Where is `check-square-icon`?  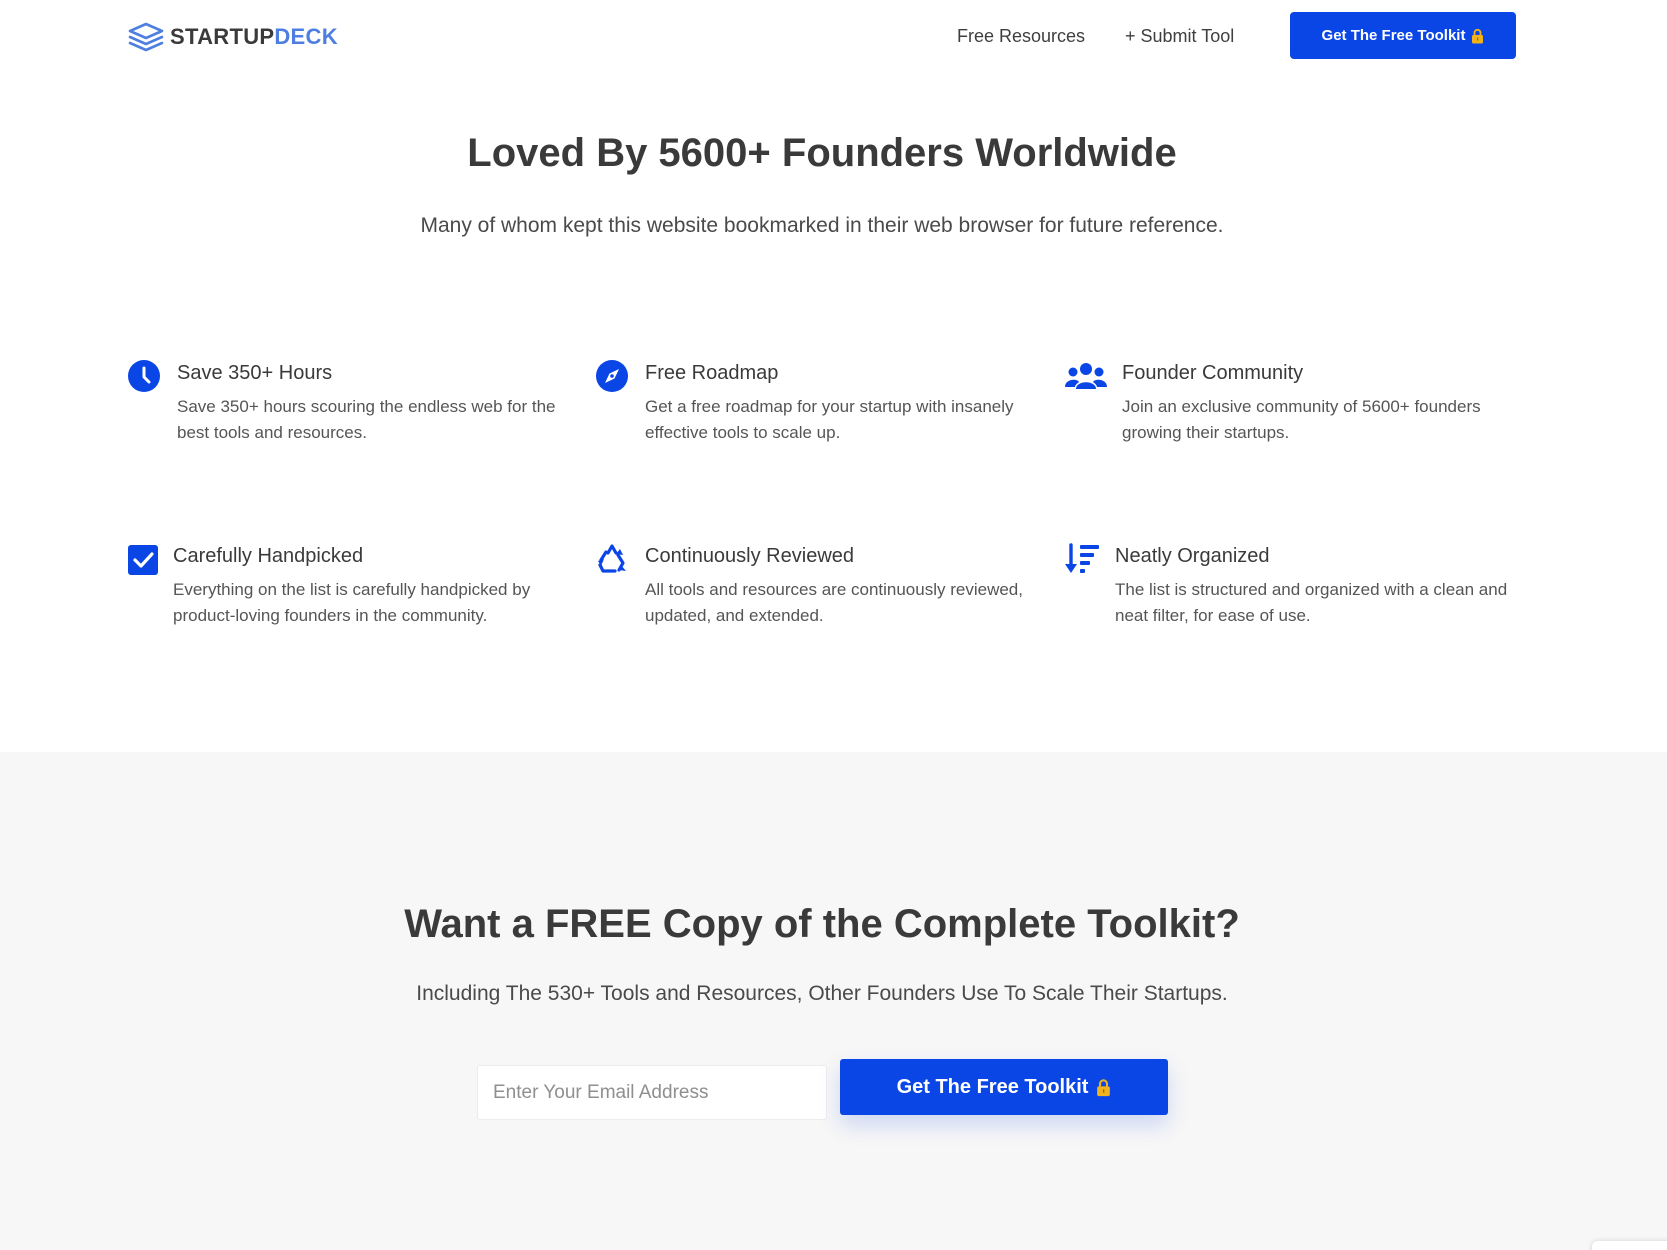
check-square-icon is located at coordinates (143, 560).